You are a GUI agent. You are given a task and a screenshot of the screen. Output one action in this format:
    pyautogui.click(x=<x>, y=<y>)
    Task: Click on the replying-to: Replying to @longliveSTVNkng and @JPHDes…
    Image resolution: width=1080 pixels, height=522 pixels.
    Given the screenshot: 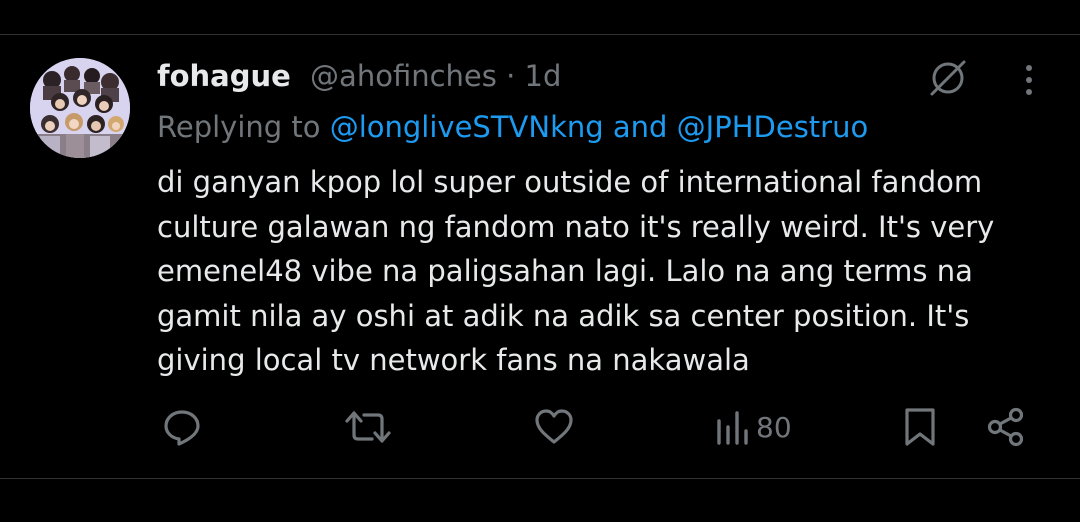 What is the action you would take?
    pyautogui.click(x=512, y=127)
    